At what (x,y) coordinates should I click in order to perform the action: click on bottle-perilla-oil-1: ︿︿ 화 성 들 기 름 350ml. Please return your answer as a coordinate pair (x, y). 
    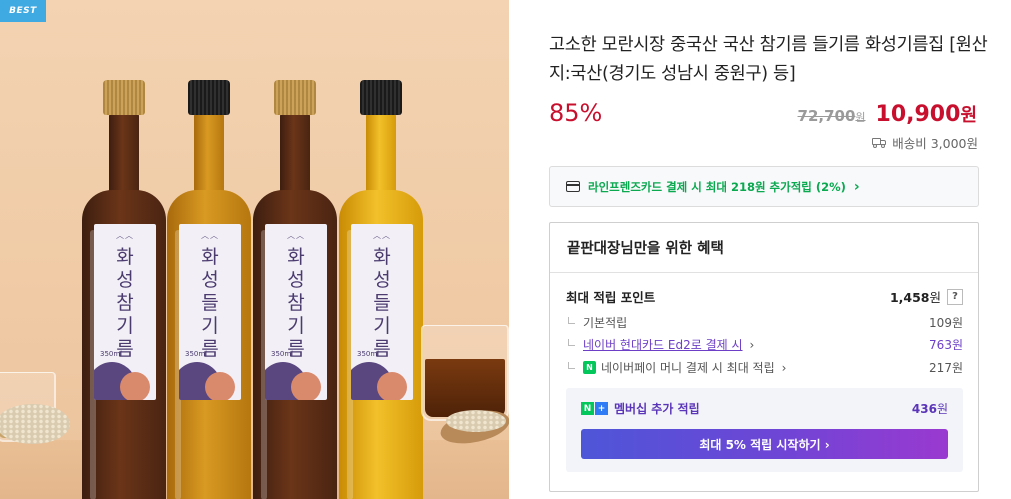
    Looking at the image, I should click on (209, 289).